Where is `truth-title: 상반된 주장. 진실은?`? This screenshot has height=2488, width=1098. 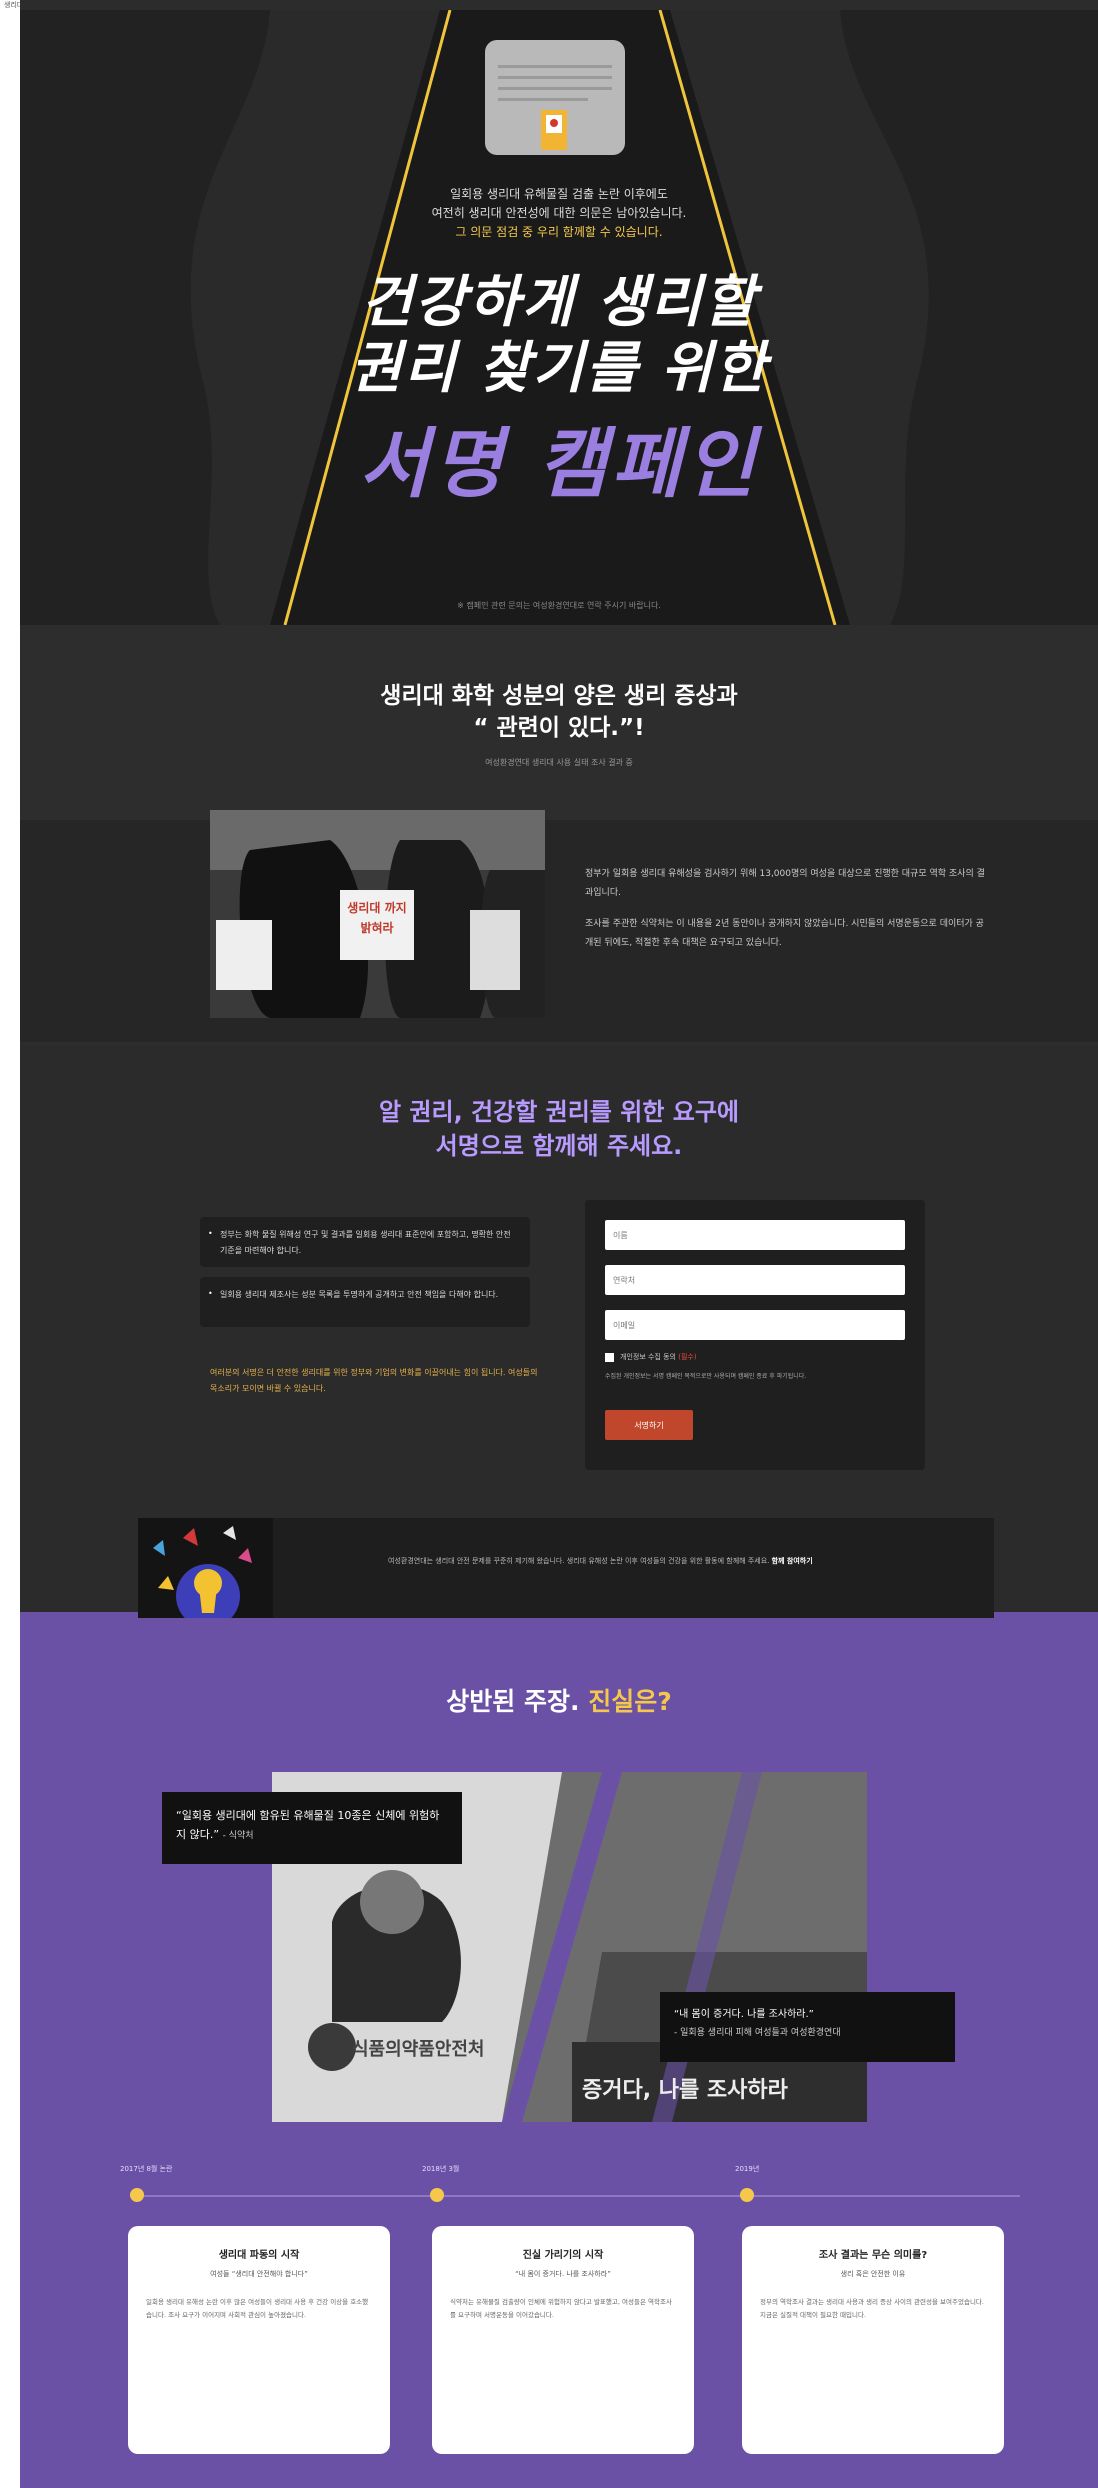 truth-title: 상반된 주장. 진실은? is located at coordinates (559, 1700).